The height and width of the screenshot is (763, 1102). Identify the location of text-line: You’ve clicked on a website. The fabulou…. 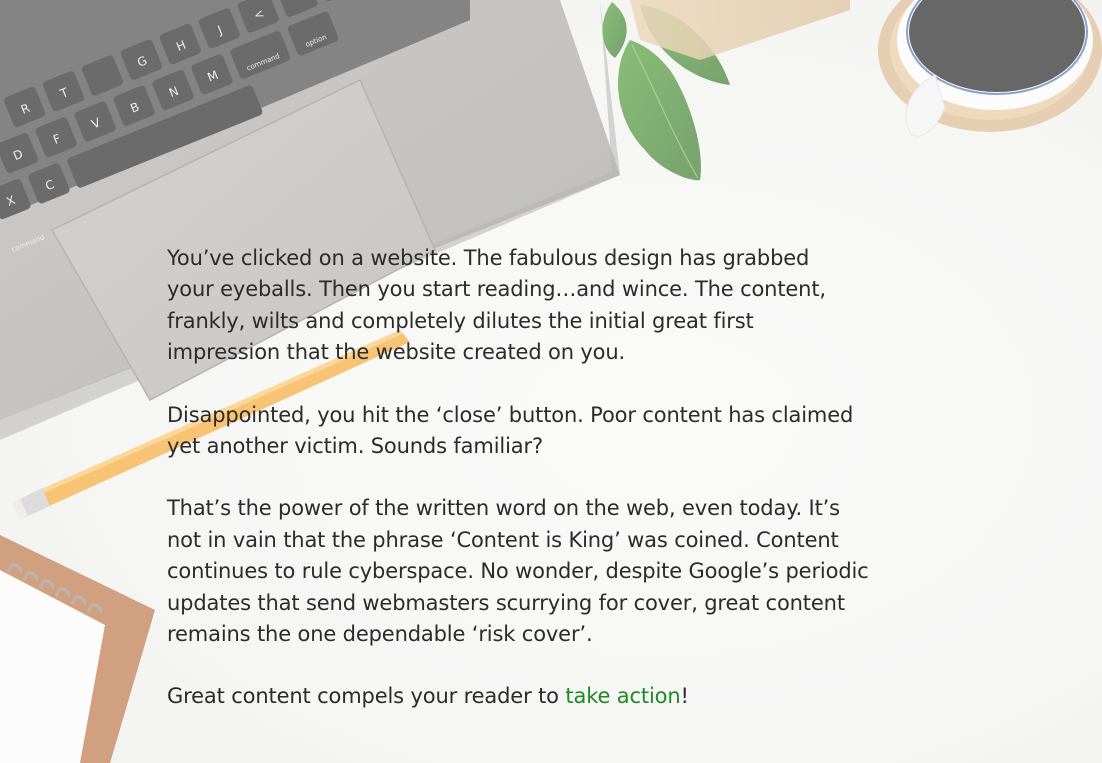
(488, 258).